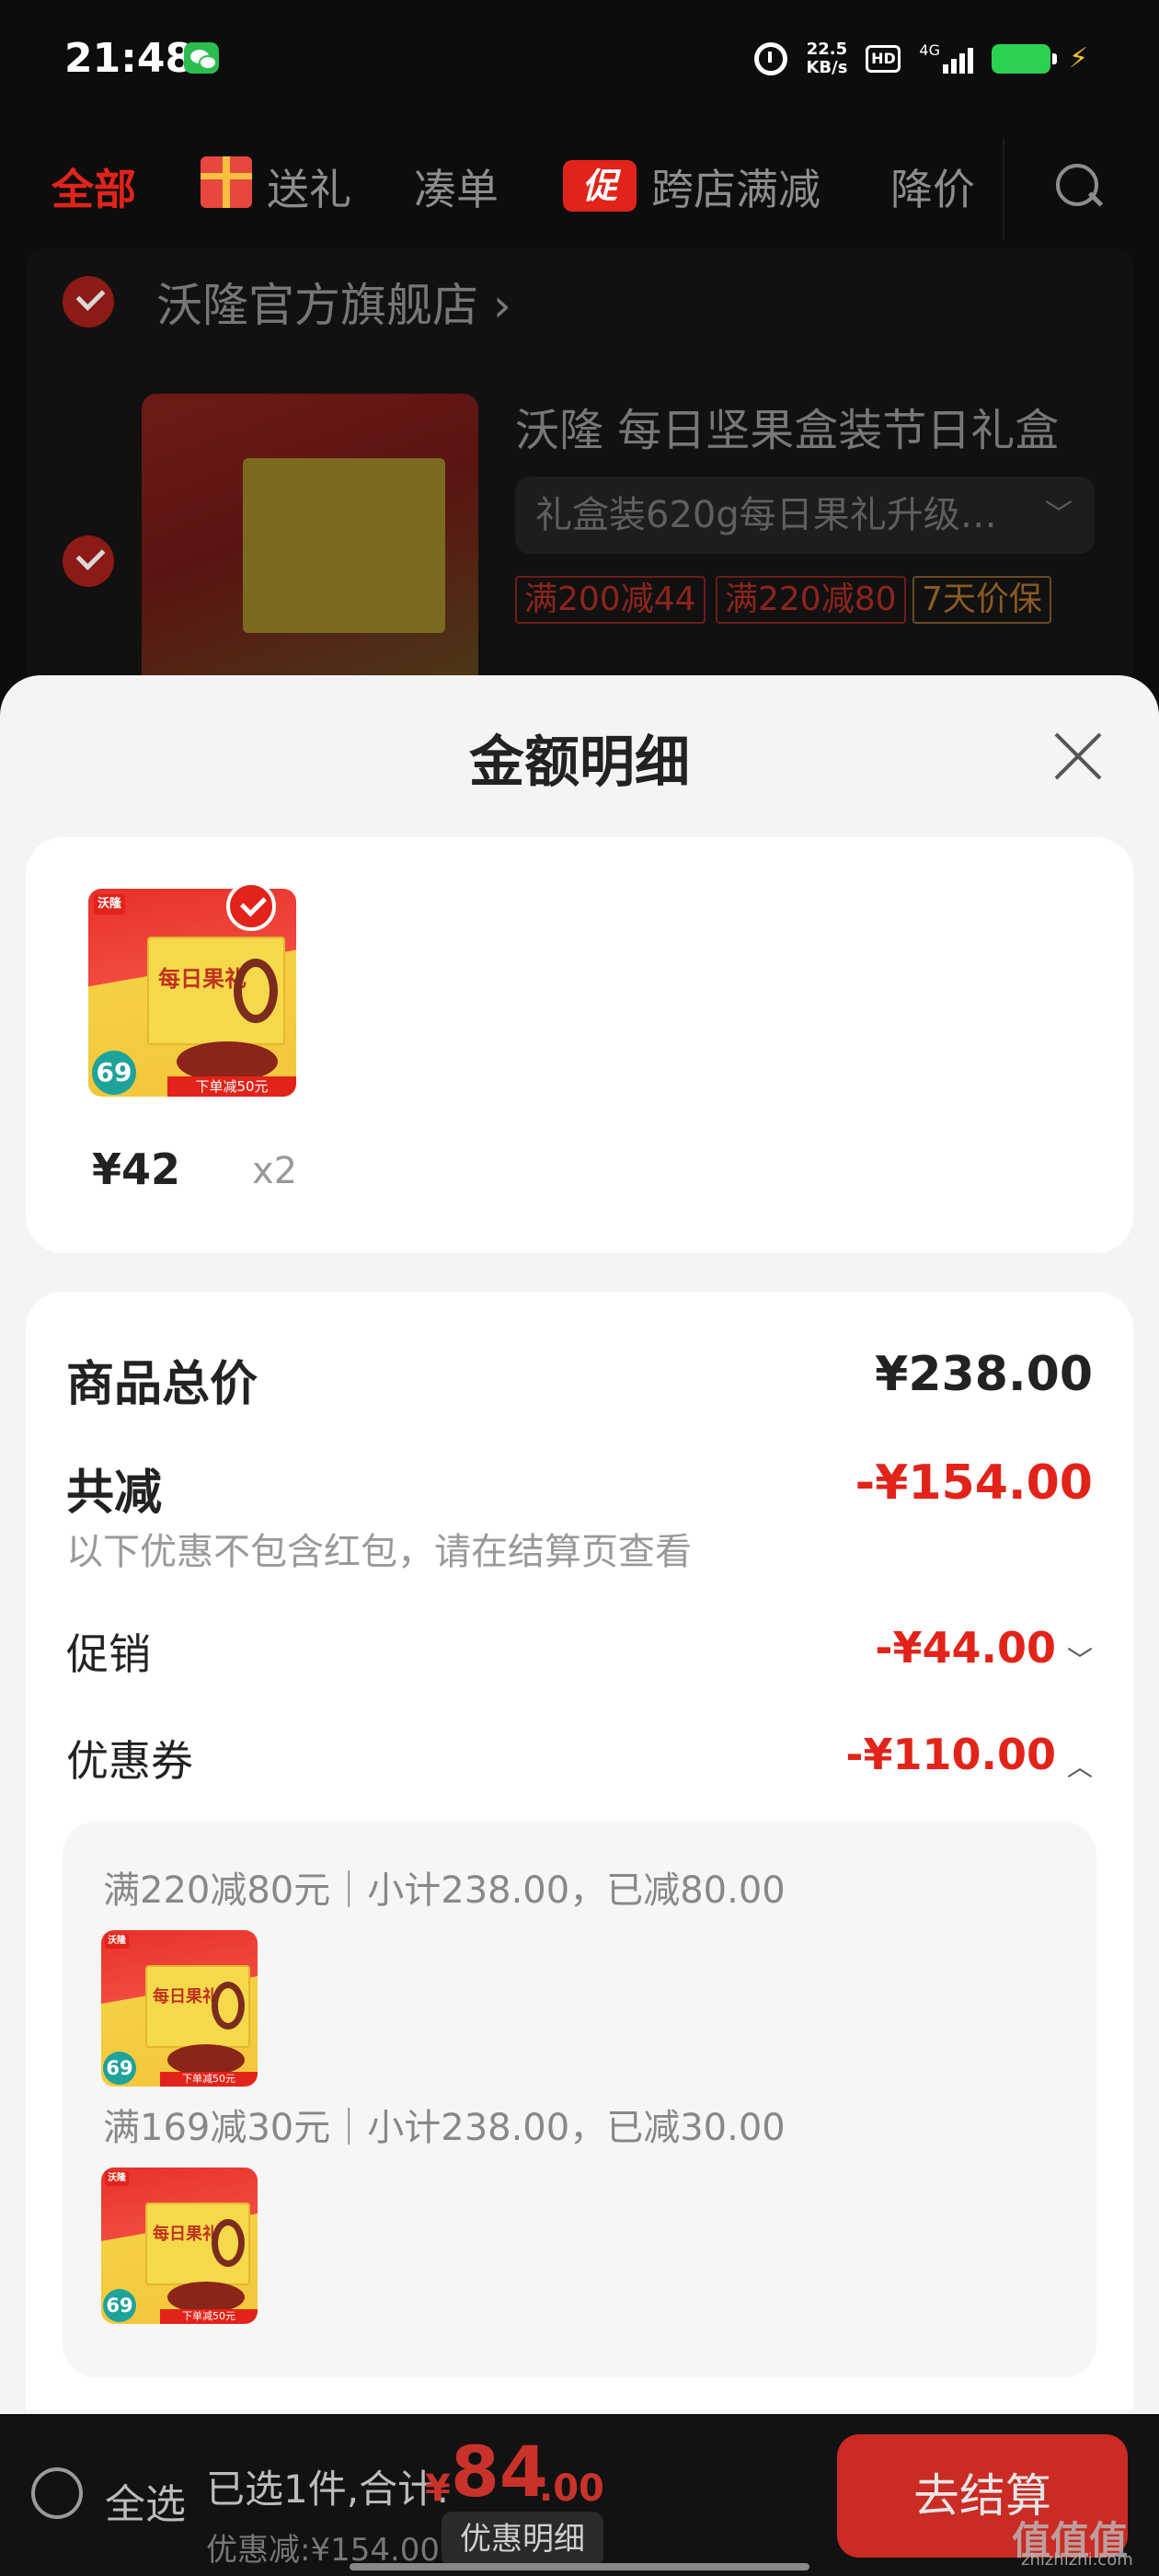 Image resolution: width=1159 pixels, height=2576 pixels. Describe the element at coordinates (129, 58) in the screenshot. I see `status-time: 21:48` at that location.